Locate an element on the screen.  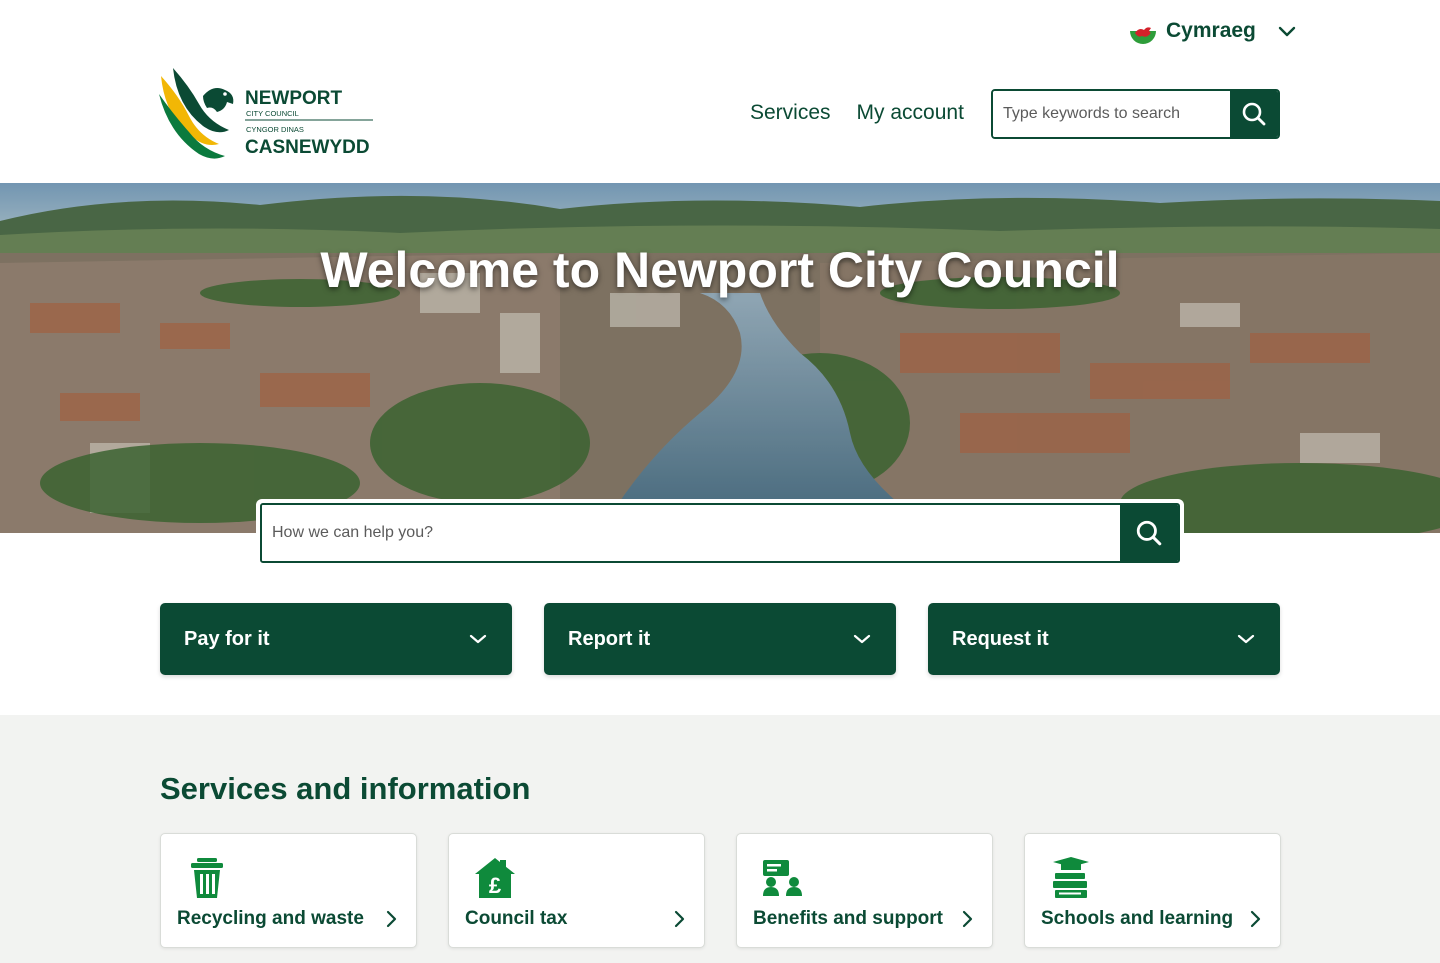
house-pound-icon: £ is located at coordinates (495, 878).